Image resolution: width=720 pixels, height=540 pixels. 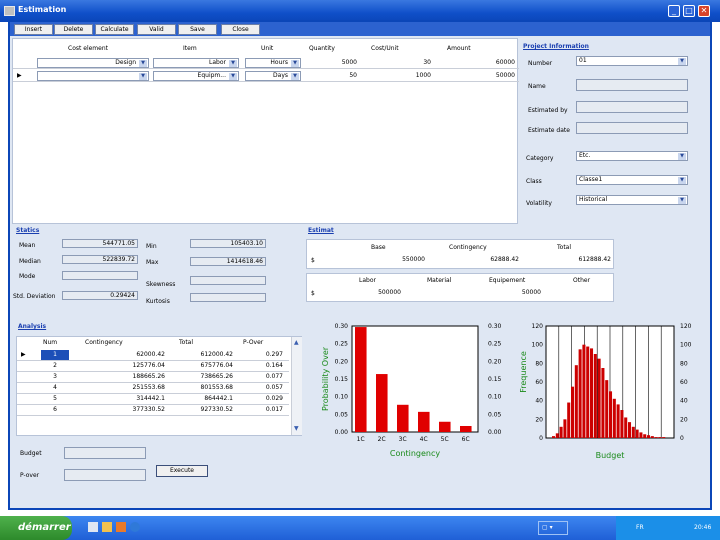 I want to click on y-tick-label-right: 0.05, so click(x=495, y=414).